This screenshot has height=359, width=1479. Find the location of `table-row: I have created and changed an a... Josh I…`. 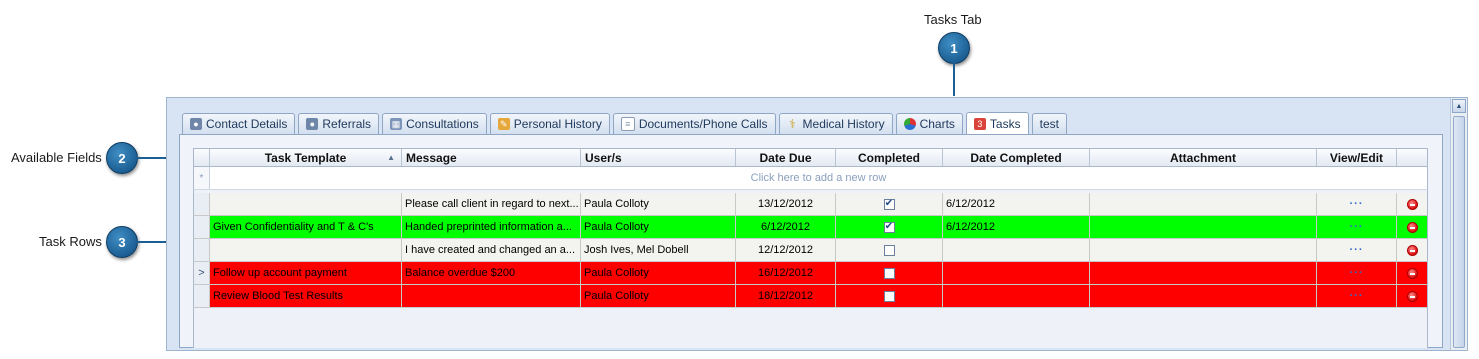

table-row: I have created and changed an a... Josh I… is located at coordinates (810, 250).